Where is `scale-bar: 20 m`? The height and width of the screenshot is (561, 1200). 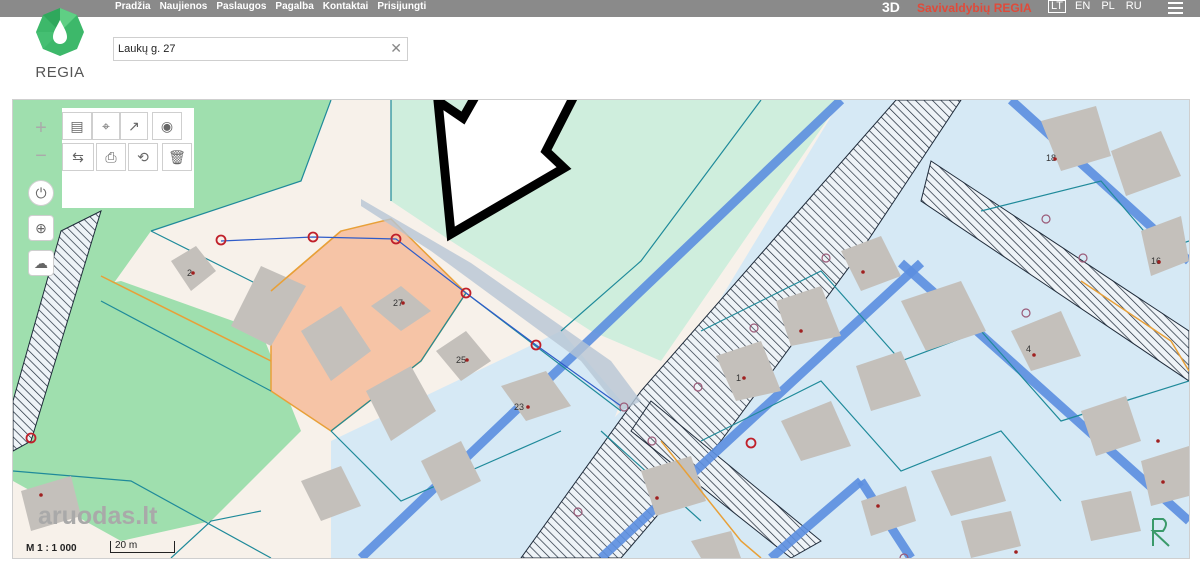 scale-bar: 20 m is located at coordinates (142, 547).